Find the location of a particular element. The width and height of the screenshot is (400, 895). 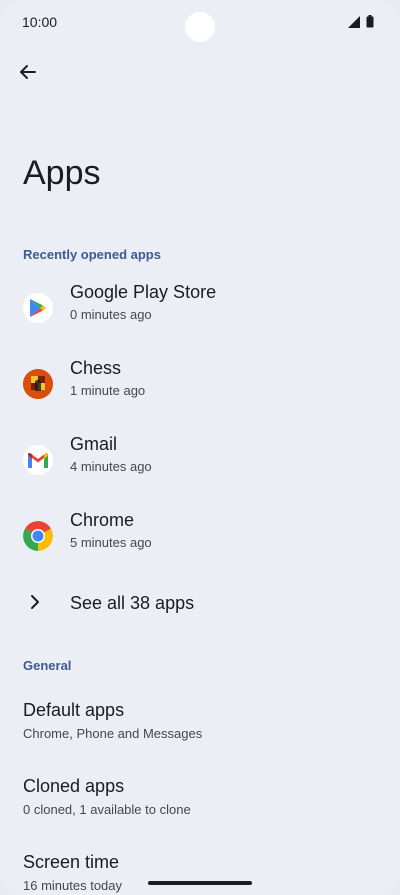

pref-summary: 0 cloned, 1 available to clone is located at coordinates (107, 809).